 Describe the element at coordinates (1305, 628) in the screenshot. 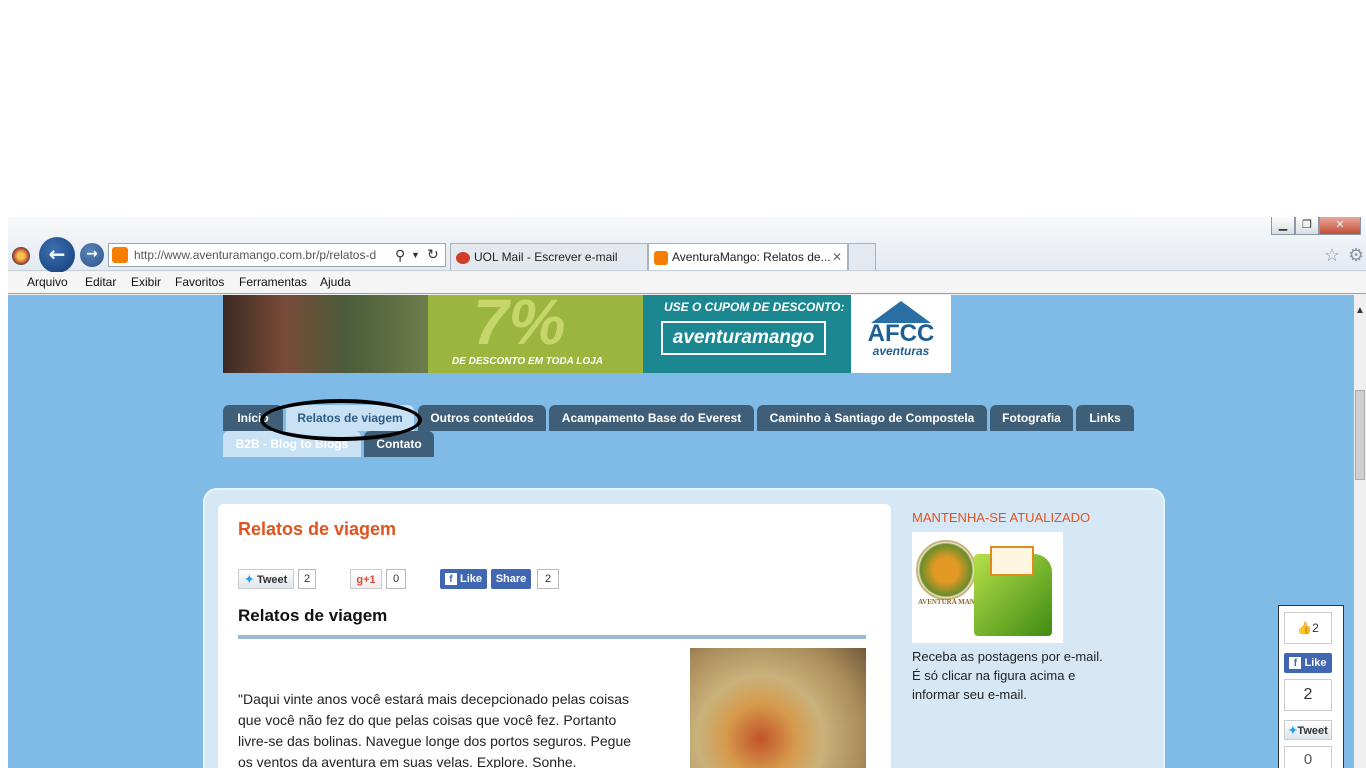

I see `thumbs-up-icon: 👍` at that location.